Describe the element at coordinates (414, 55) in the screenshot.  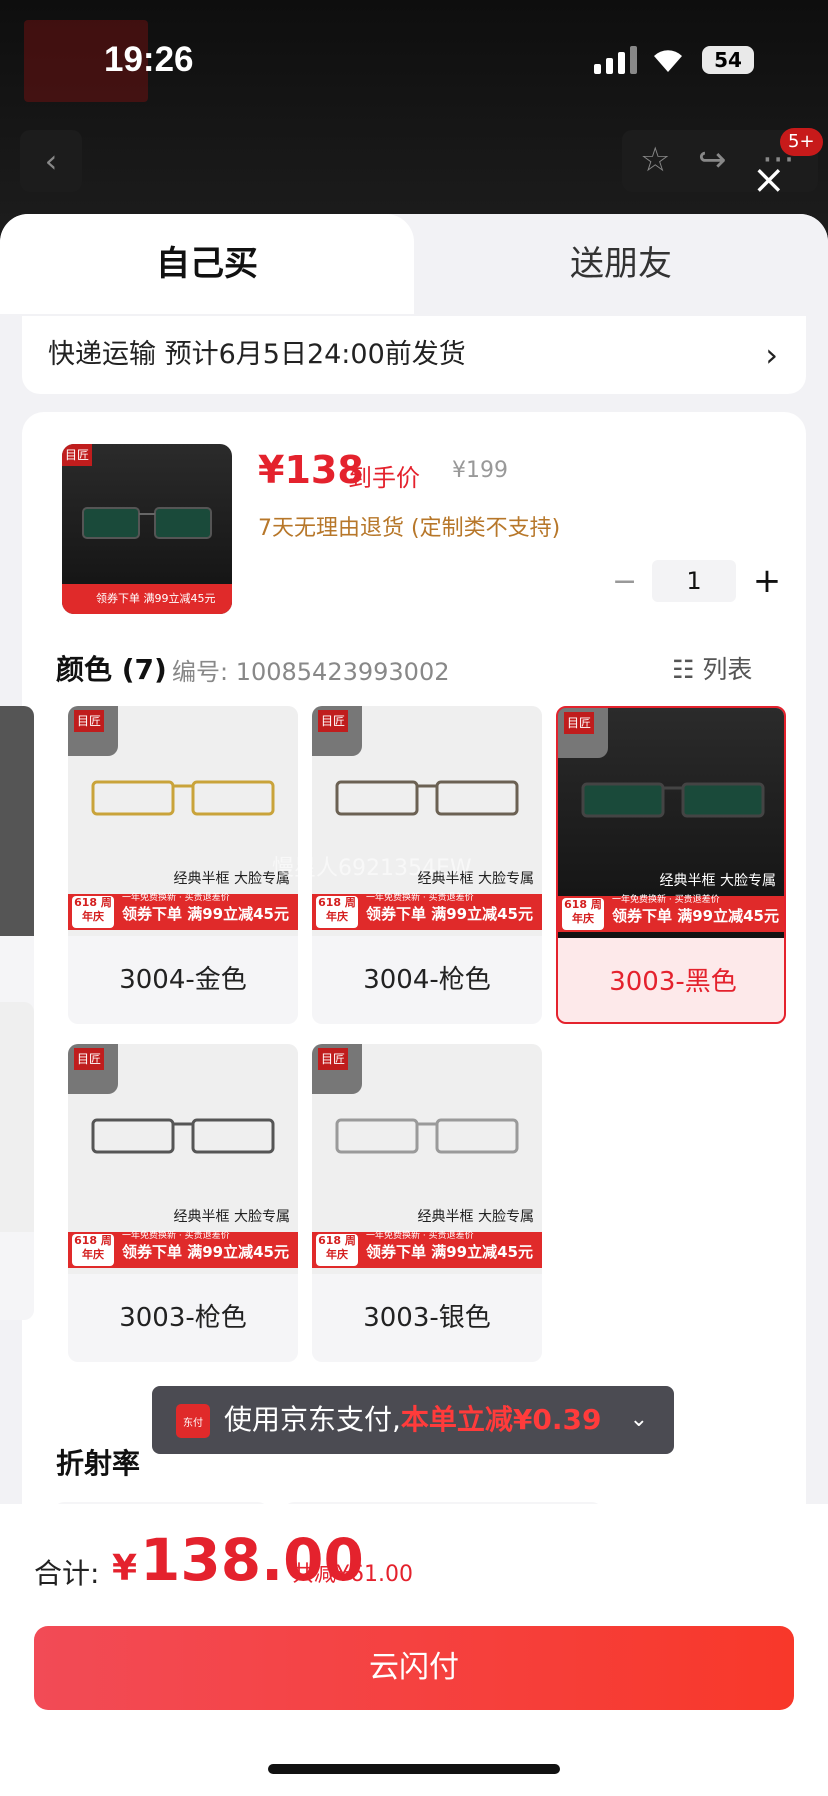
I see `status-bar: 19:26 54` at that location.